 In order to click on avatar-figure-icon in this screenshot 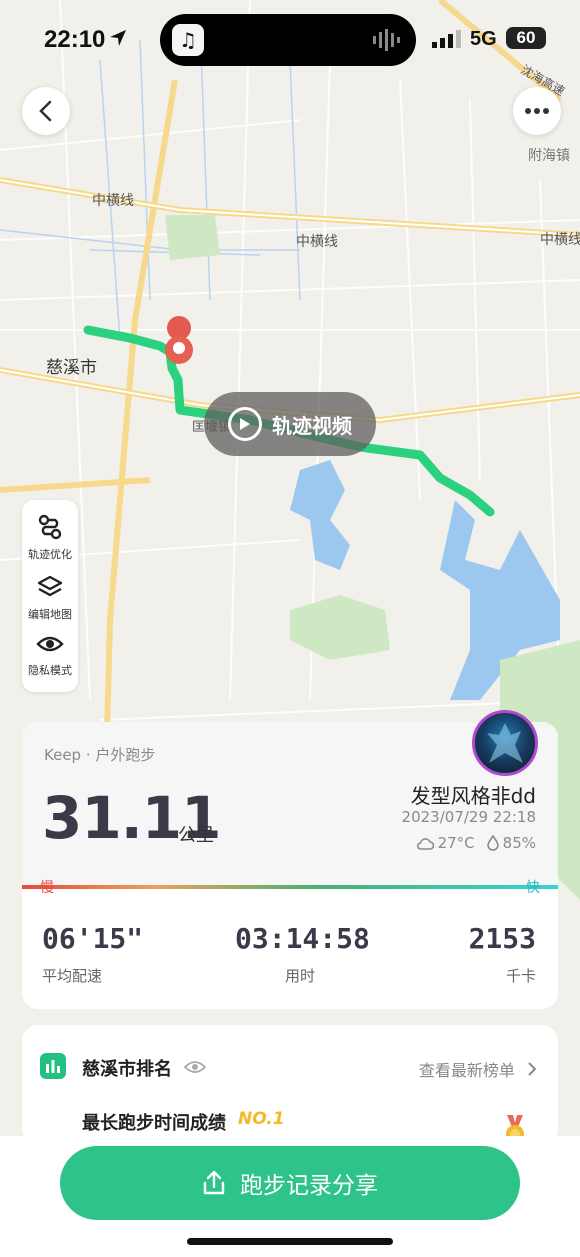, I will do `click(505, 743)`.